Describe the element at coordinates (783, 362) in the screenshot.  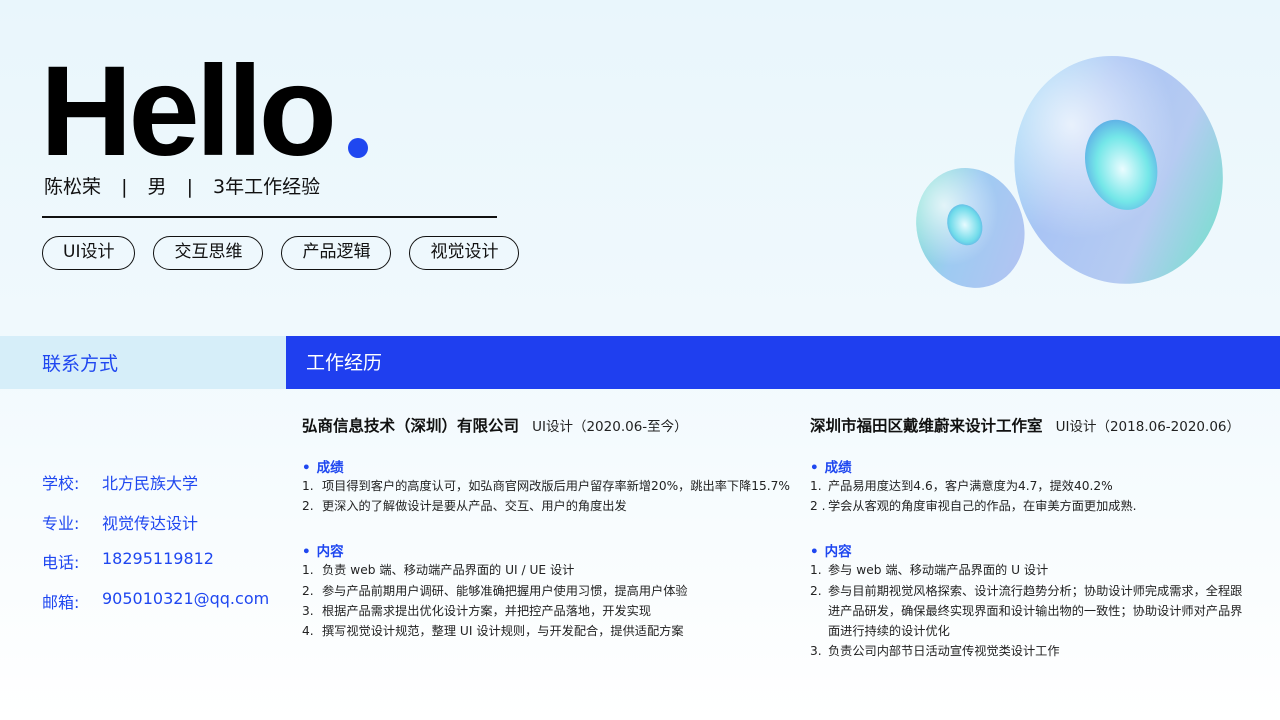
I see `work-section-header: 工作经历` at that location.